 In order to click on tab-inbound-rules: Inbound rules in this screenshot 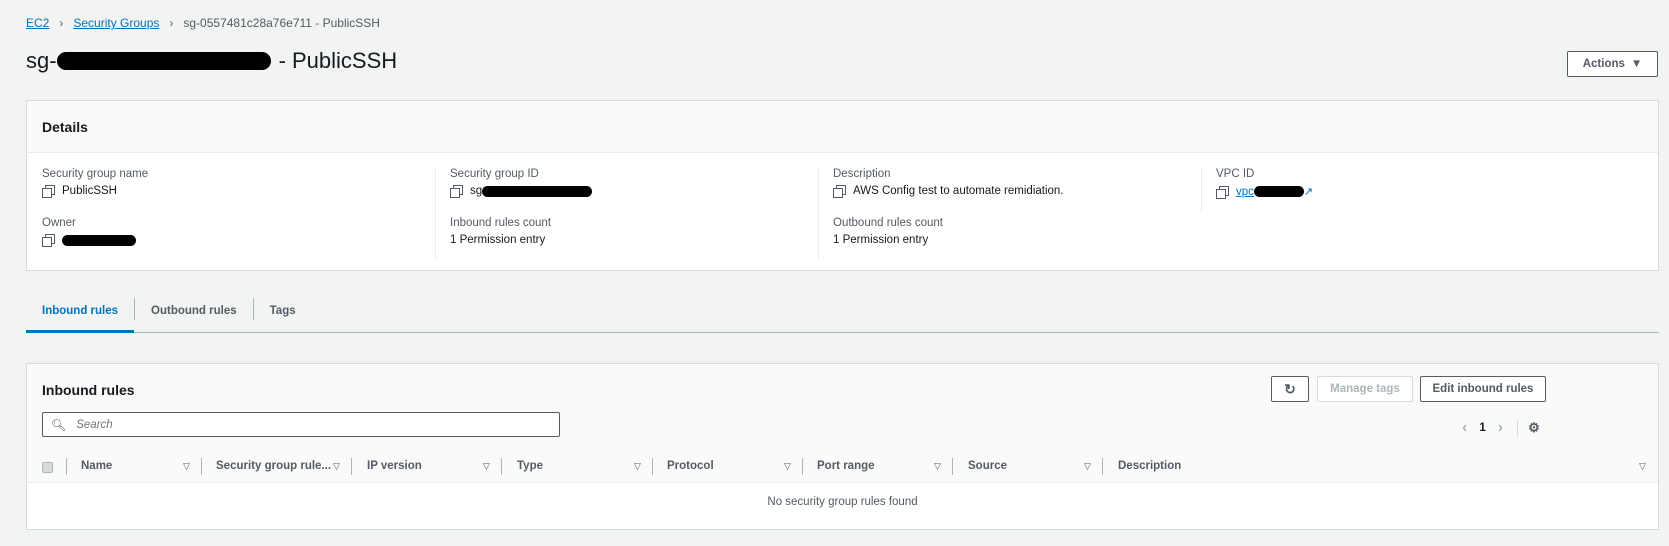, I will do `click(80, 313)`.